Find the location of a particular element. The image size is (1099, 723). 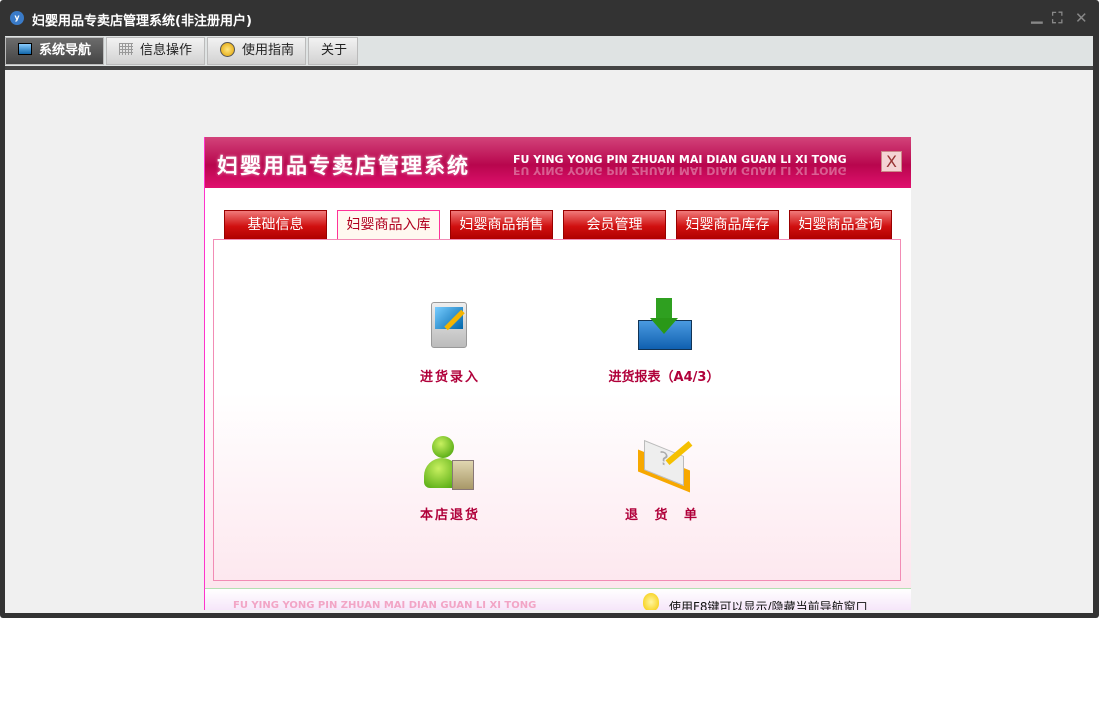

tab-inventory: 妇婴商品库存 is located at coordinates (727, 225).